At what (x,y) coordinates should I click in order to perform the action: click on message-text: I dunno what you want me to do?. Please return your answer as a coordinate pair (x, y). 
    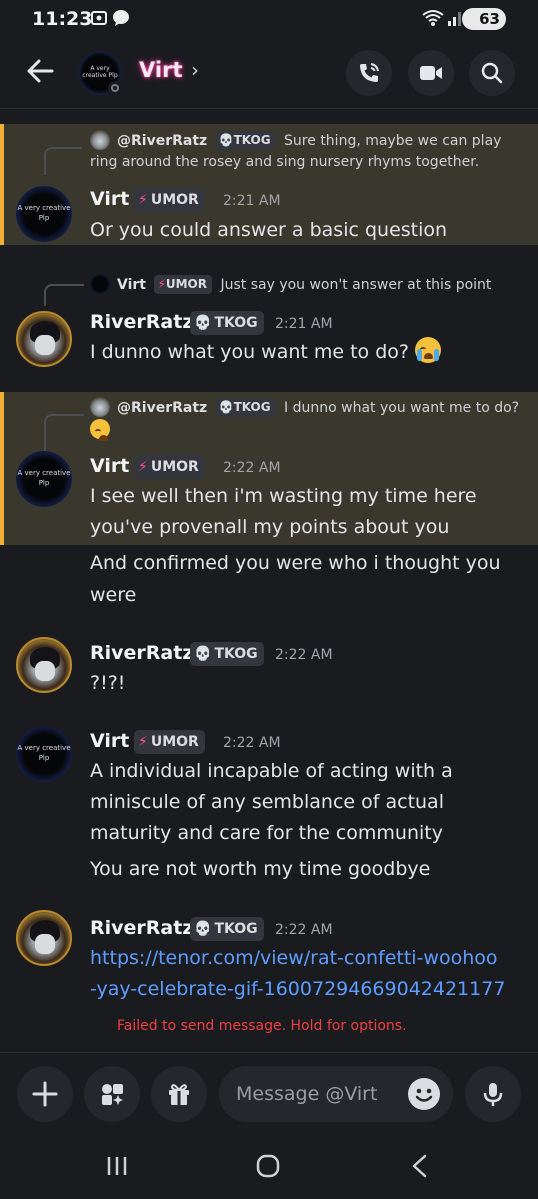
    Looking at the image, I should click on (266, 352).